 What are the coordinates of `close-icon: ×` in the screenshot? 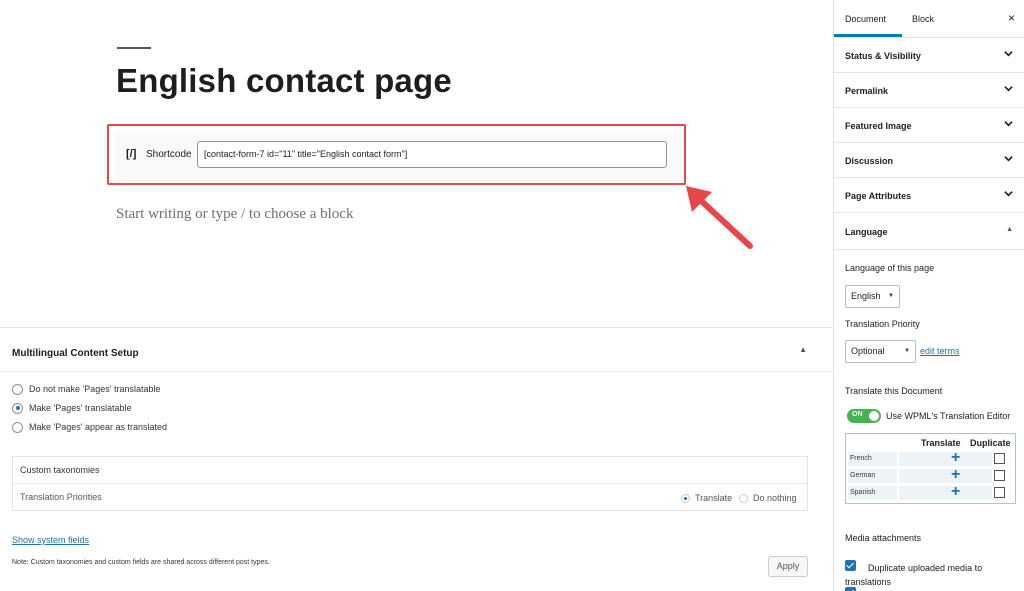 It's located at (1011, 18).